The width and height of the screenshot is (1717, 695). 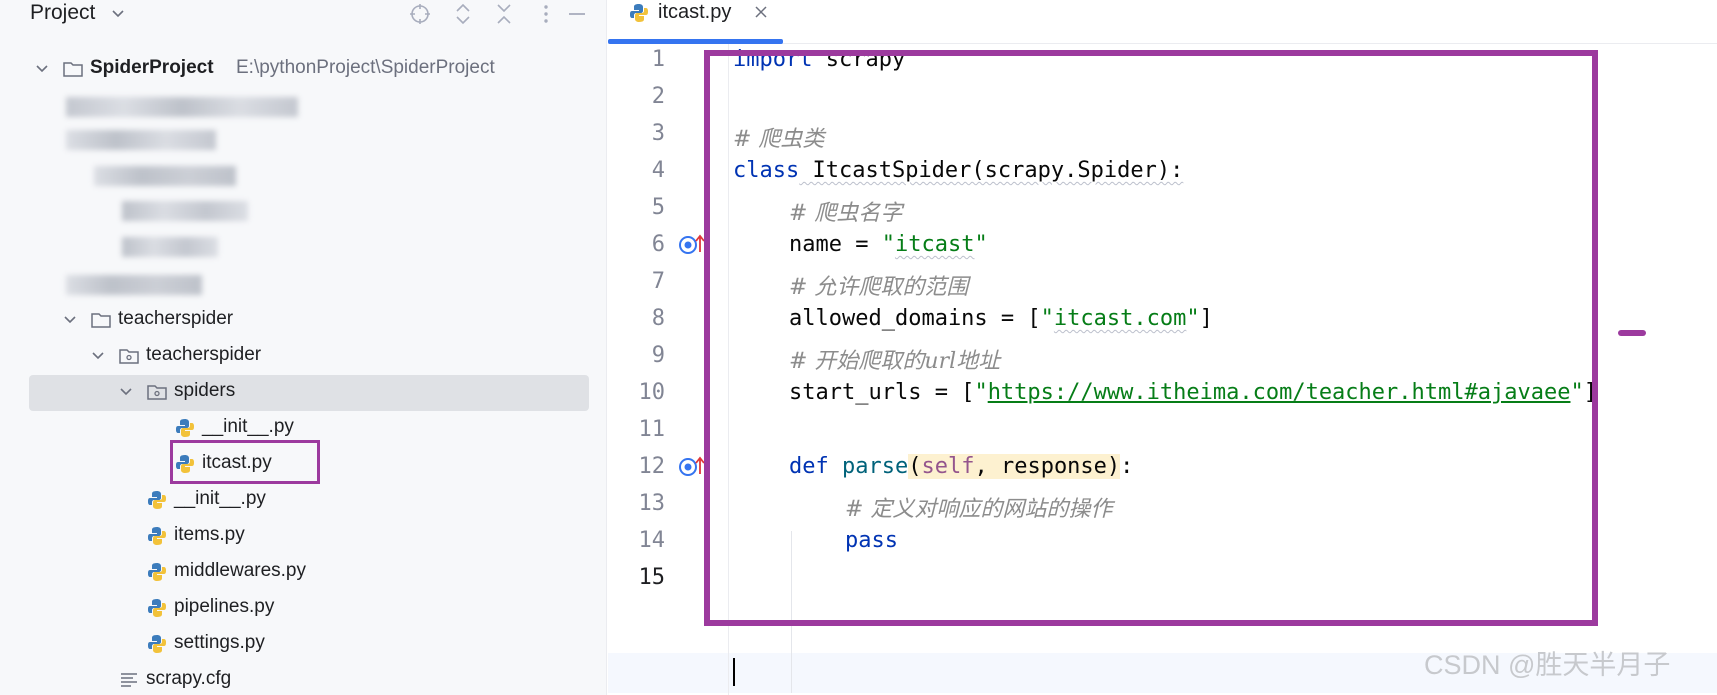 I want to click on project-view-selector: Project, so click(x=62, y=13).